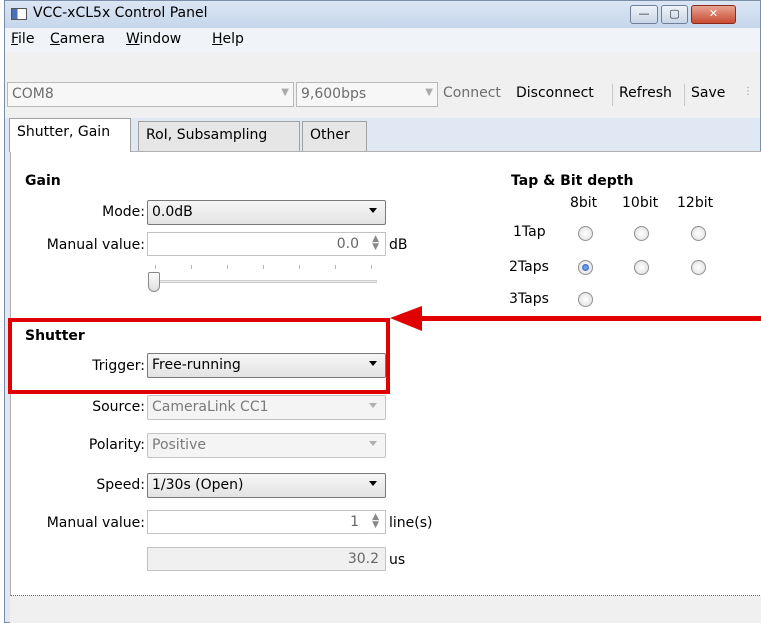 This screenshot has width=761, height=623. What do you see at coordinates (266, 212) in the screenshot?
I see `gain-mode-select: 0.0dB` at bounding box center [266, 212].